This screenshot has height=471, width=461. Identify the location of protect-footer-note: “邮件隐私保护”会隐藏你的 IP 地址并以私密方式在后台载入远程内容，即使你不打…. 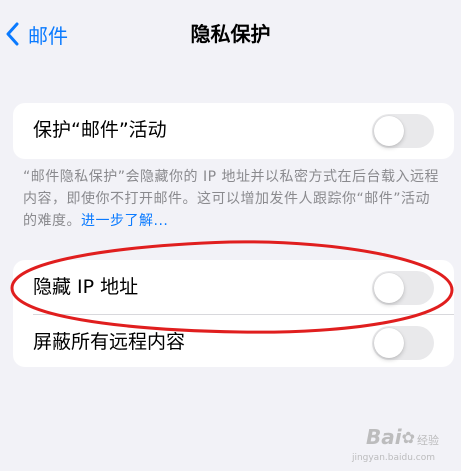
(233, 199).